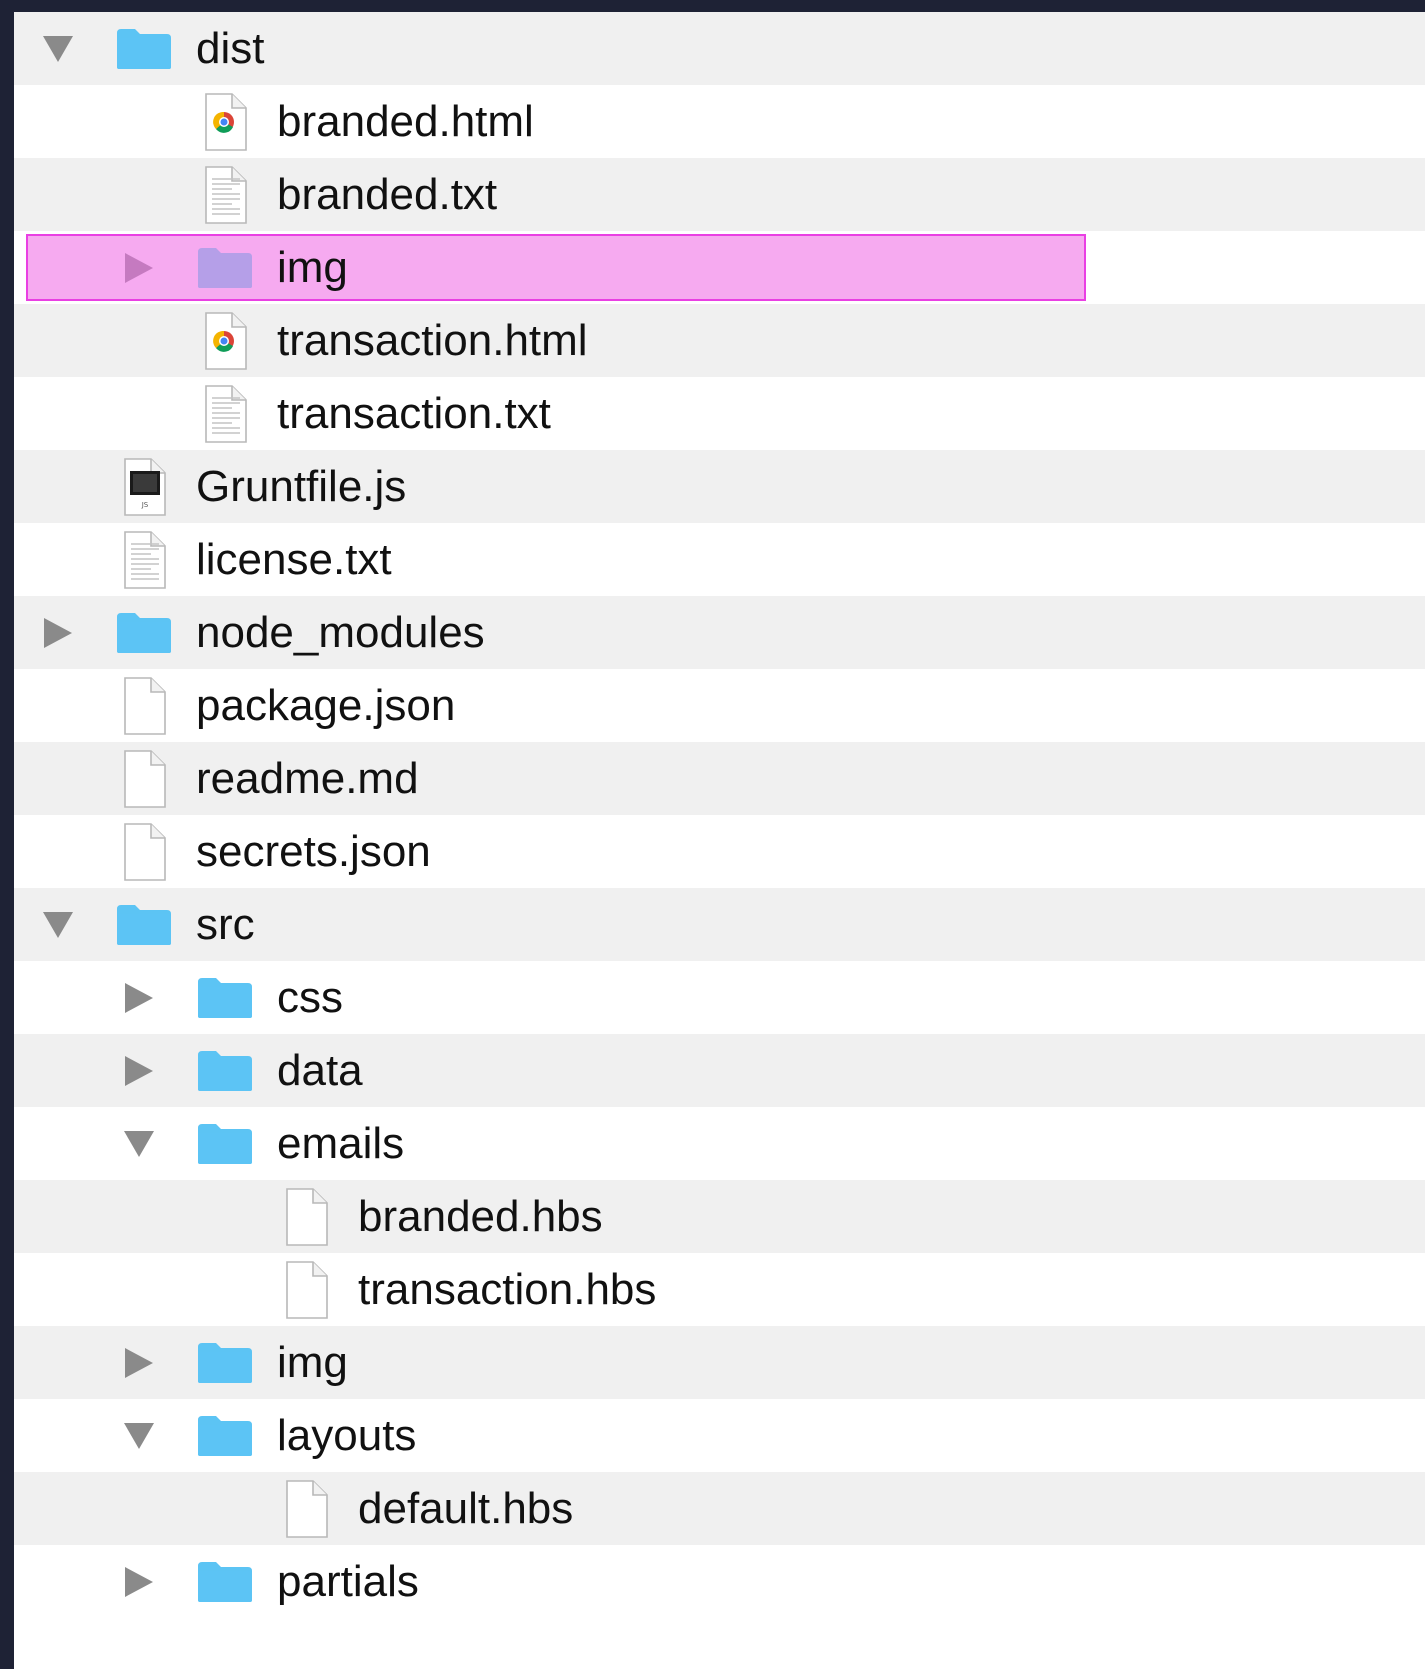  Describe the element at coordinates (719, 851) in the screenshot. I see `tree-row-file: secrets.json` at that location.